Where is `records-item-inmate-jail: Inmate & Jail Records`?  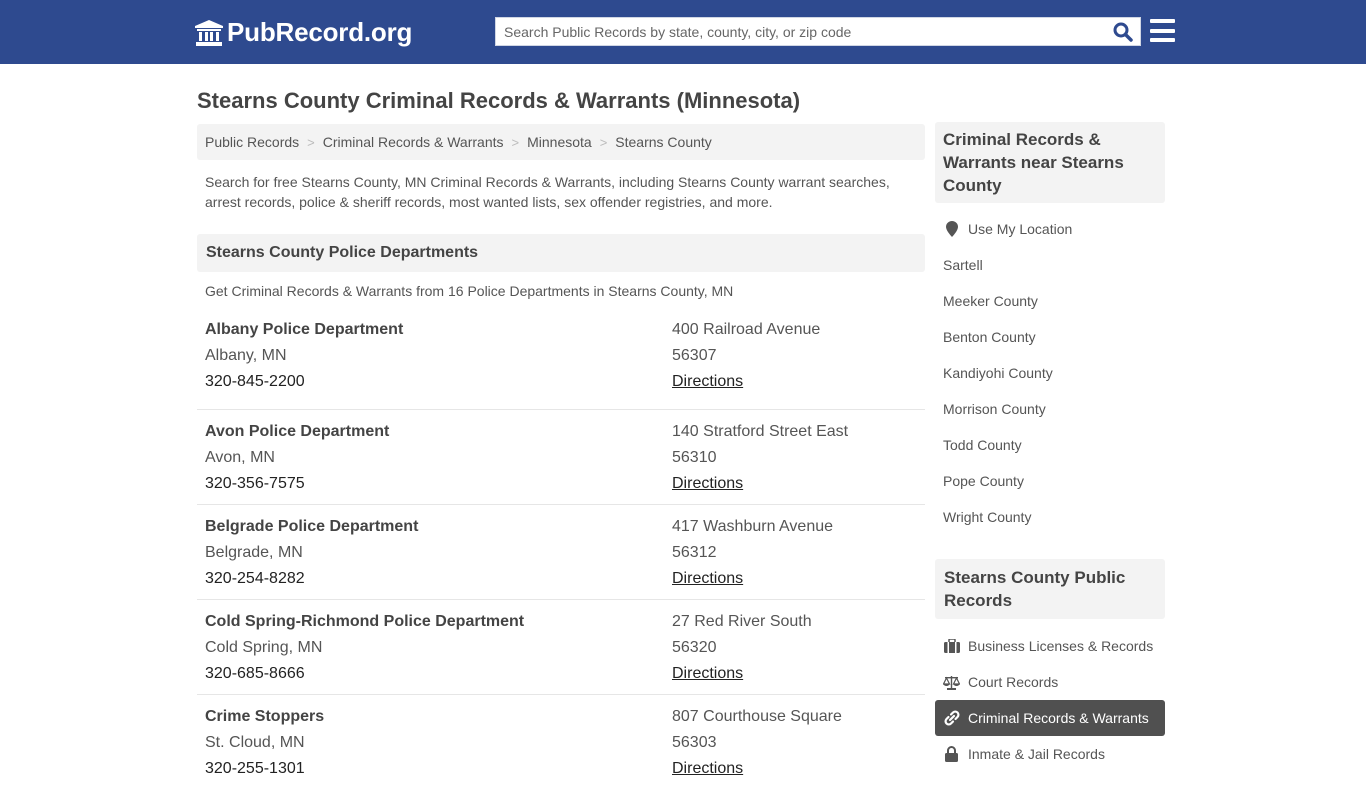 records-item-inmate-jail: Inmate & Jail Records is located at coordinates (1050, 754).